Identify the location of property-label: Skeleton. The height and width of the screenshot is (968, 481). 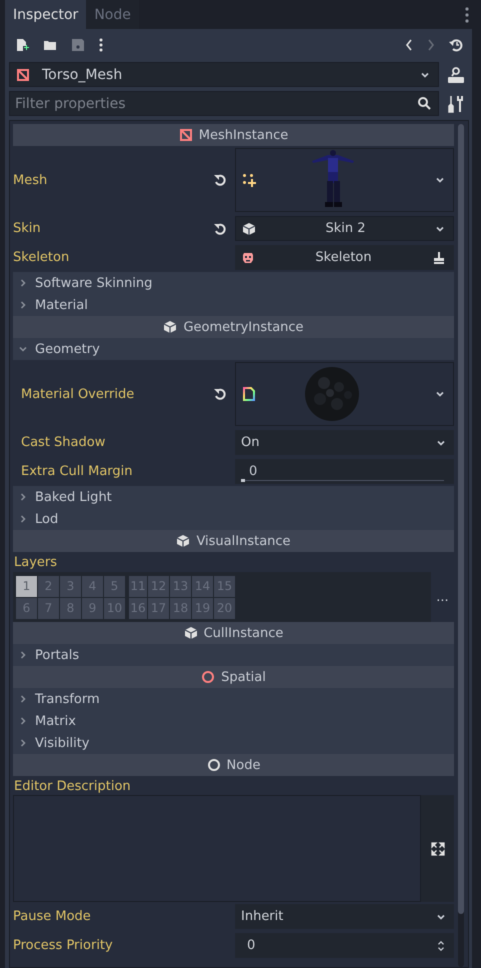
(41, 257).